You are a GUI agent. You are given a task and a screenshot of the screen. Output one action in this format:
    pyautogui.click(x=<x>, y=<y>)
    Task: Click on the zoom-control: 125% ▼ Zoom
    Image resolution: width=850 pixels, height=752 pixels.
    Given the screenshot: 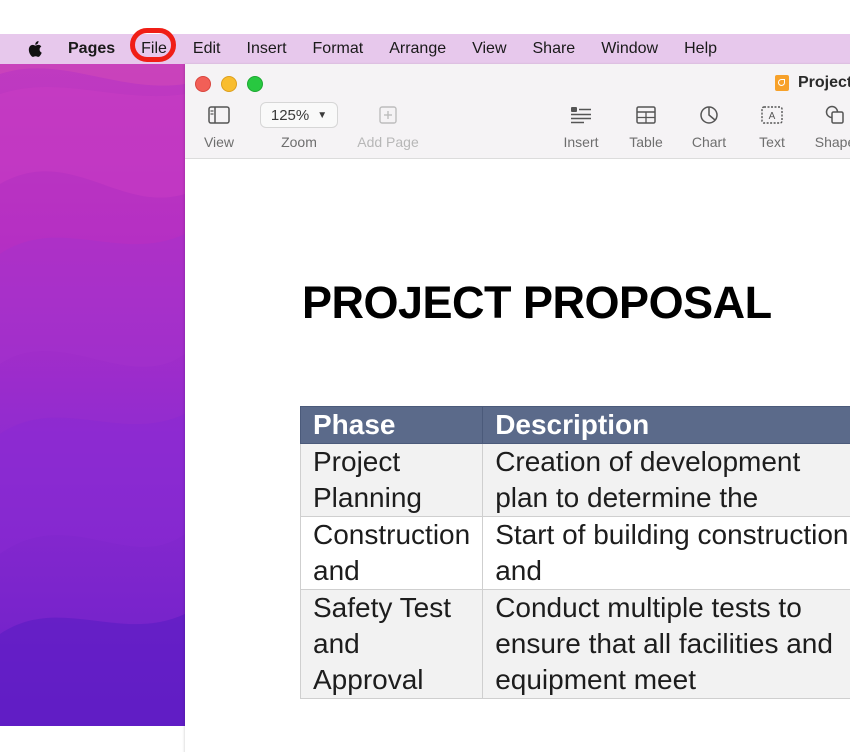 What is the action you would take?
    pyautogui.click(x=299, y=126)
    